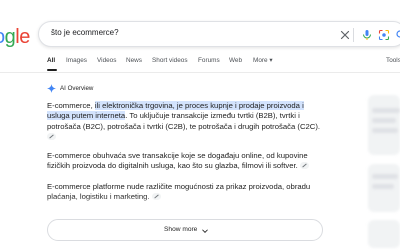  I want to click on google-logo: ogle, so click(15, 37).